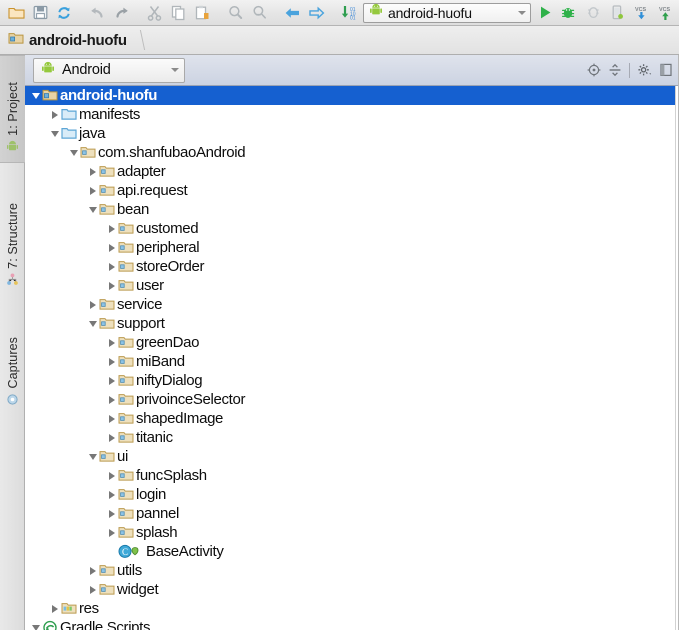 This screenshot has height=630, width=679. Describe the element at coordinates (617, 13) in the screenshot. I see `avd-manager-icon` at that location.